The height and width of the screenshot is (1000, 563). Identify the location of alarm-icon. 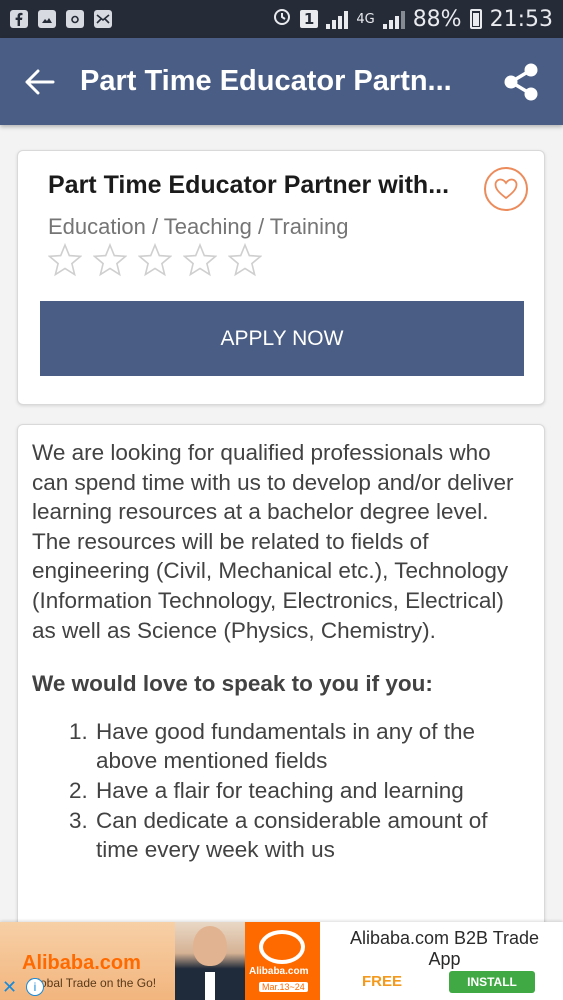
(282, 19).